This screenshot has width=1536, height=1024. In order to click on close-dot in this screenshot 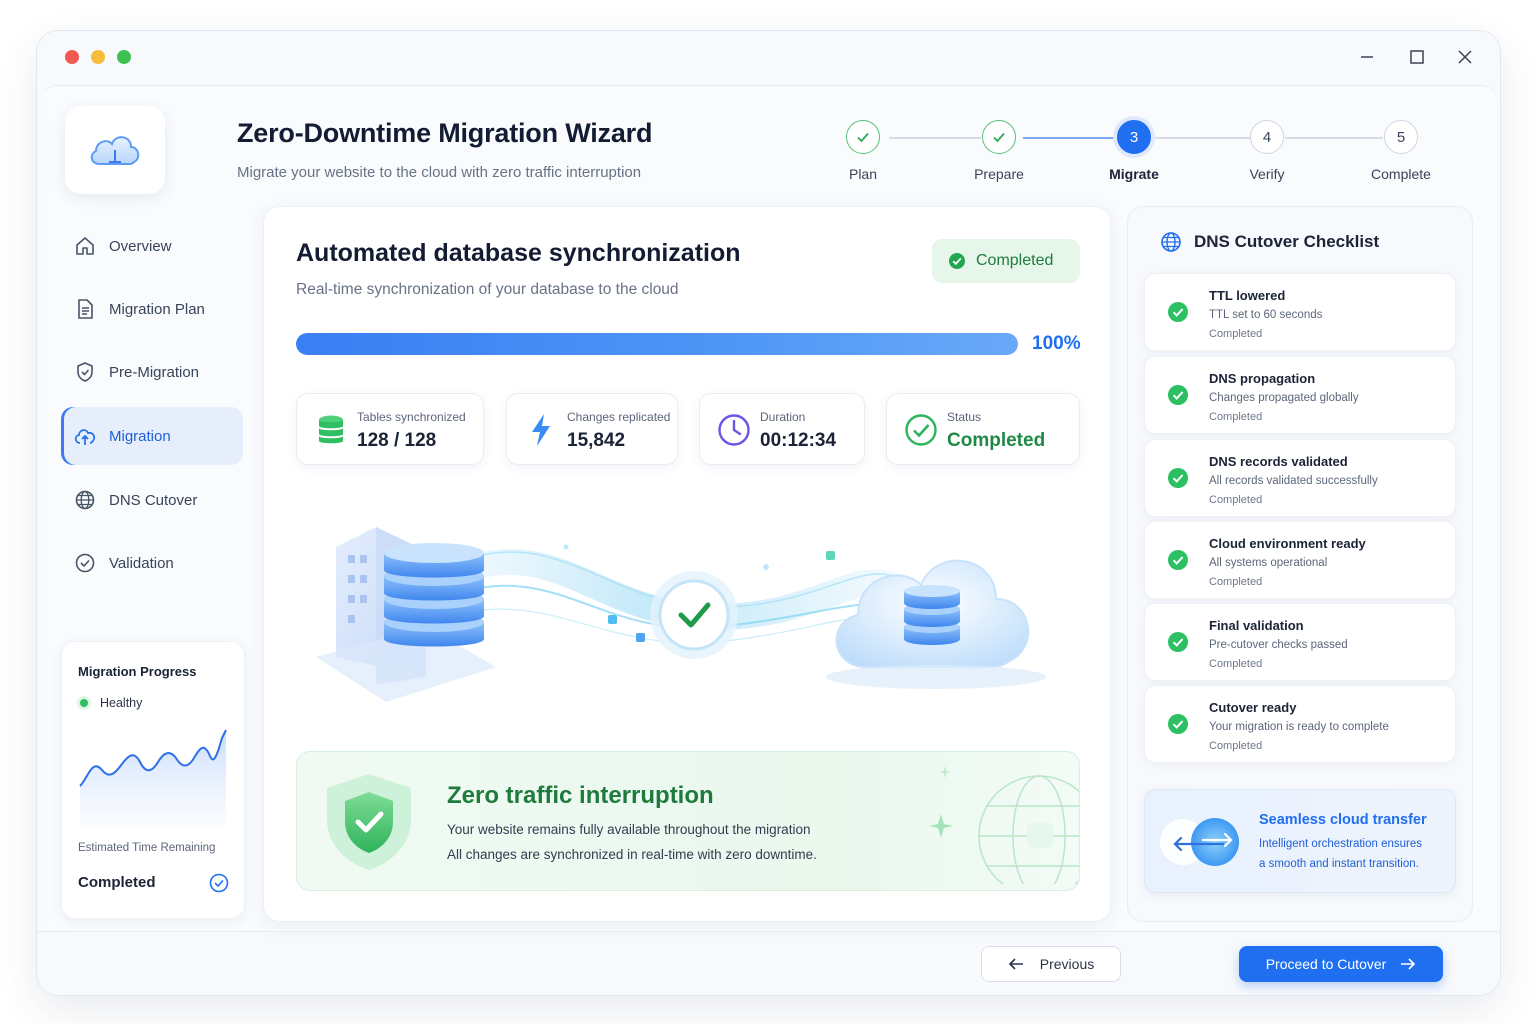, I will do `click(72, 57)`.